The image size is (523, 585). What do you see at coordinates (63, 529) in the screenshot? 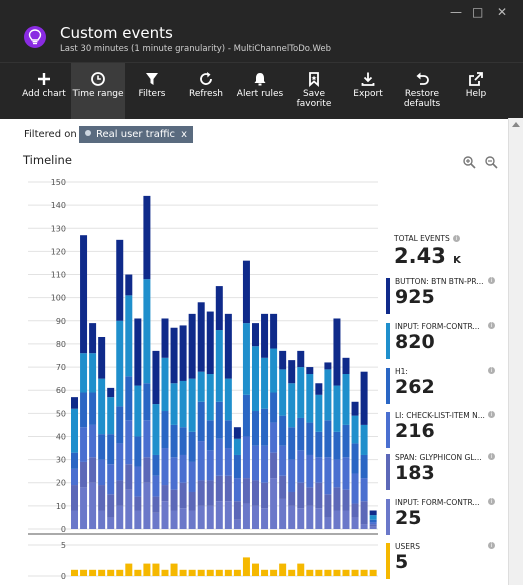
I see `y-tick-label: 0` at bounding box center [63, 529].